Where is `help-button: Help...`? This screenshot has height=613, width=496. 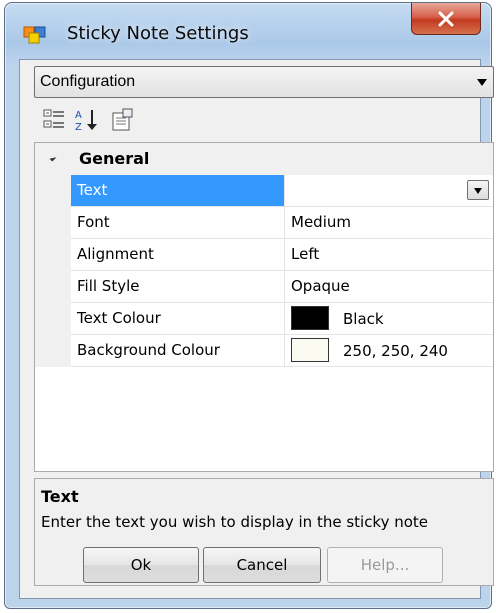
help-button: Help... is located at coordinates (385, 565).